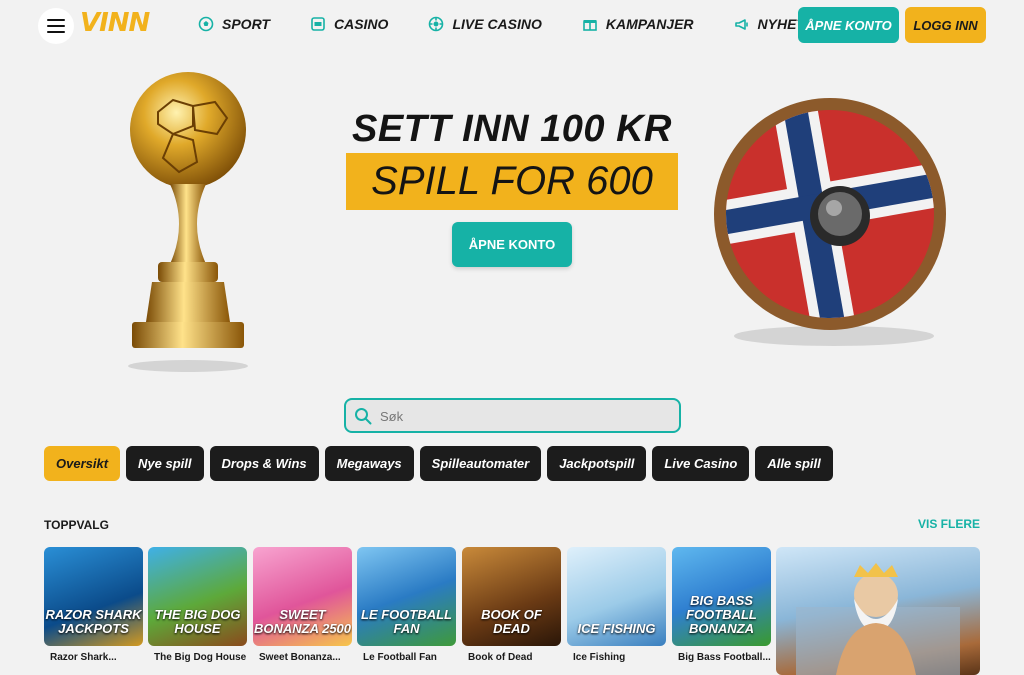  Describe the element at coordinates (318, 24) in the screenshot. I see `slot-machine-icon` at that location.